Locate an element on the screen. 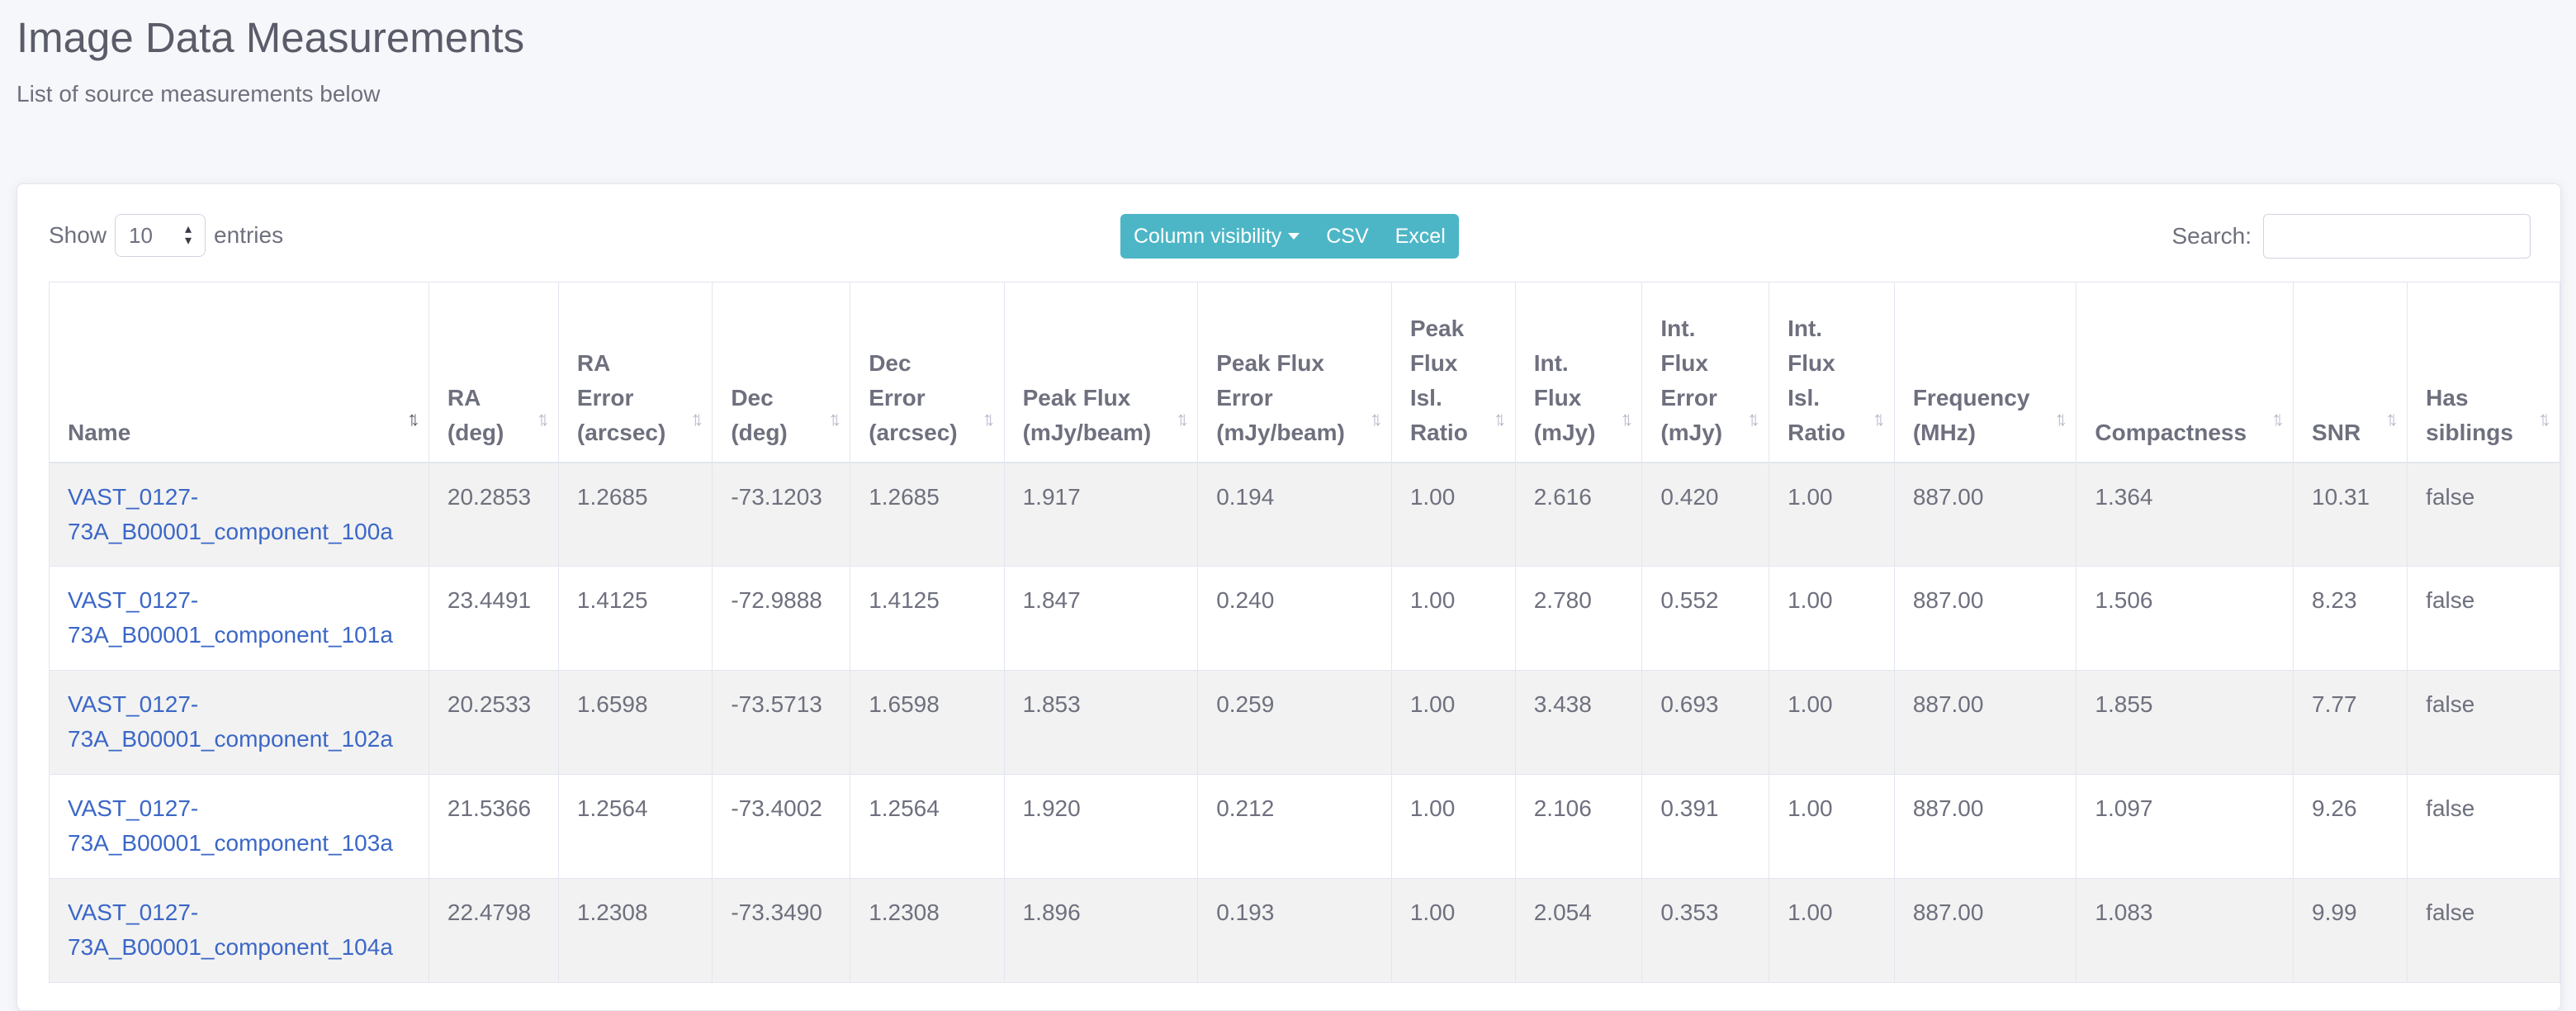  cell-dec-err: 1.2308 is located at coordinates (927, 930).